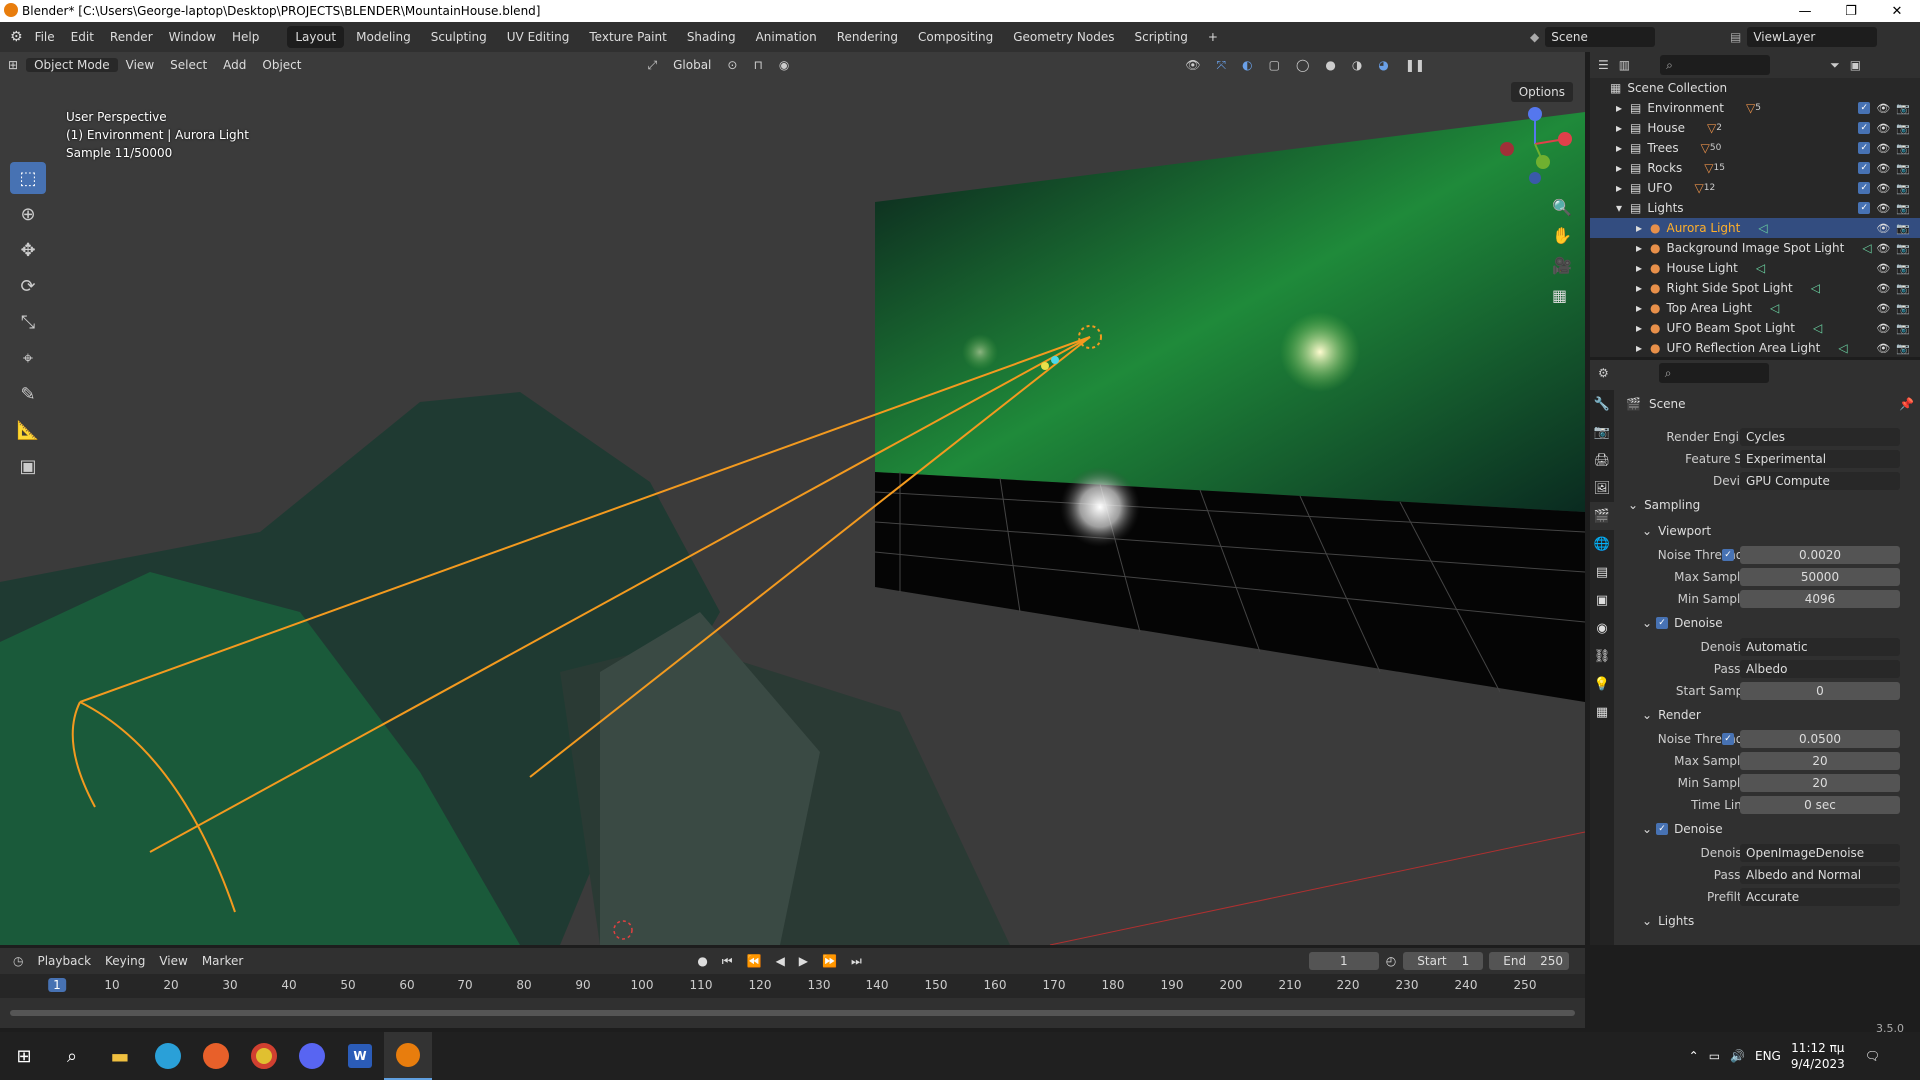  I want to click on r-noise-field: 0.0500, so click(1820, 739).